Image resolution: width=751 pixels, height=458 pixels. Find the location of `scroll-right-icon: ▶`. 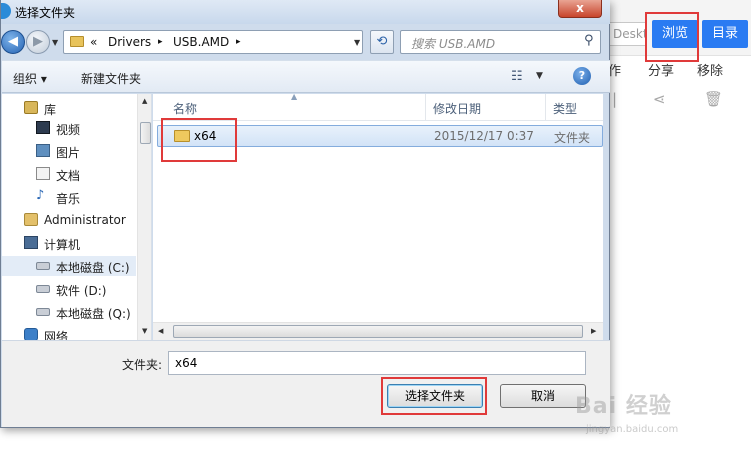

scroll-right-icon: ▶ is located at coordinates (593, 331).